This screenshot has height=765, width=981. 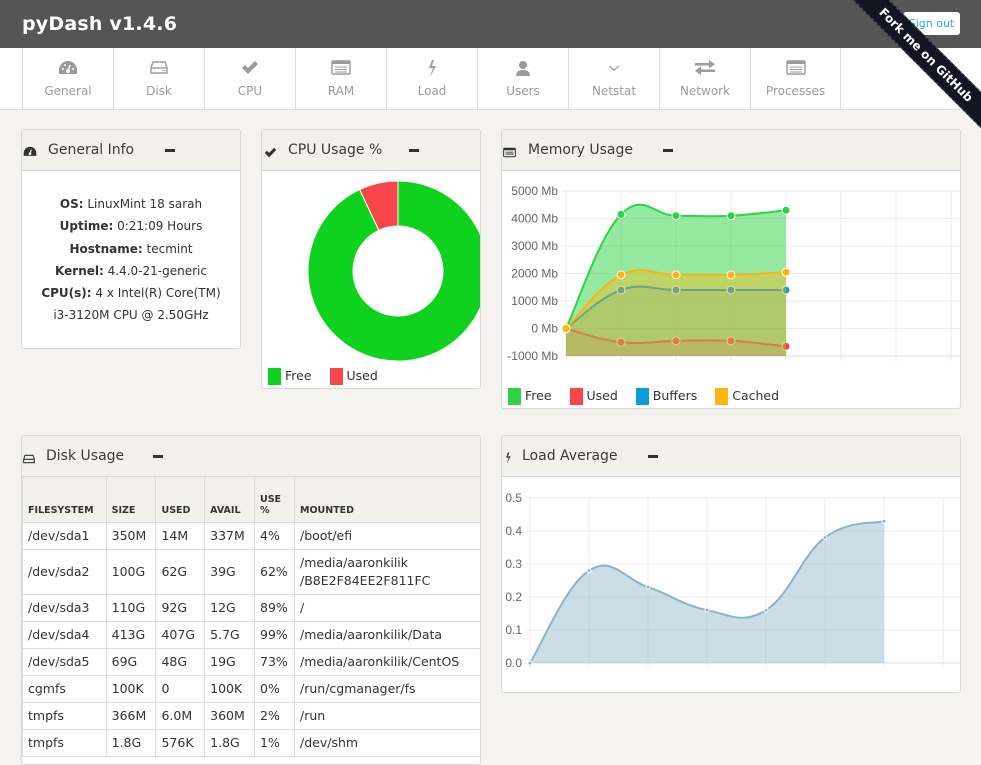 What do you see at coordinates (159, 91) in the screenshot?
I see `nav-label: Disk` at bounding box center [159, 91].